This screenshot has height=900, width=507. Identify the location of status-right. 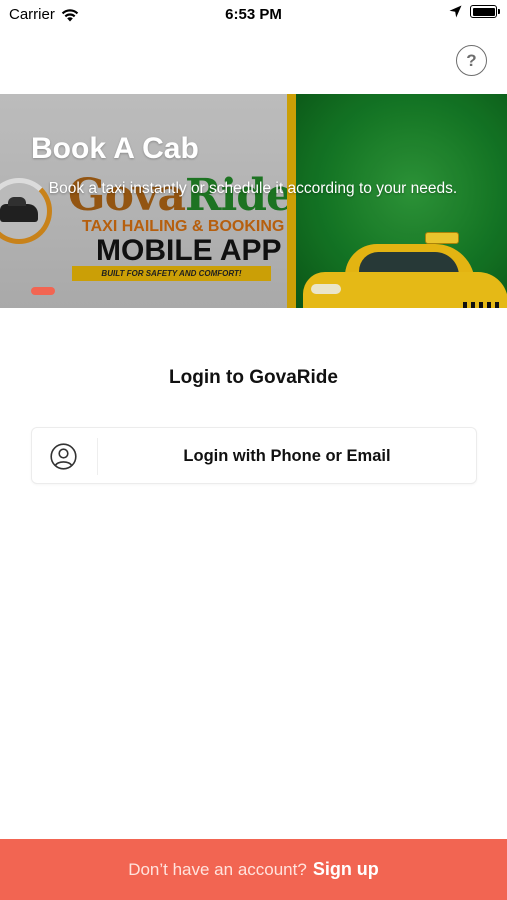
(474, 11).